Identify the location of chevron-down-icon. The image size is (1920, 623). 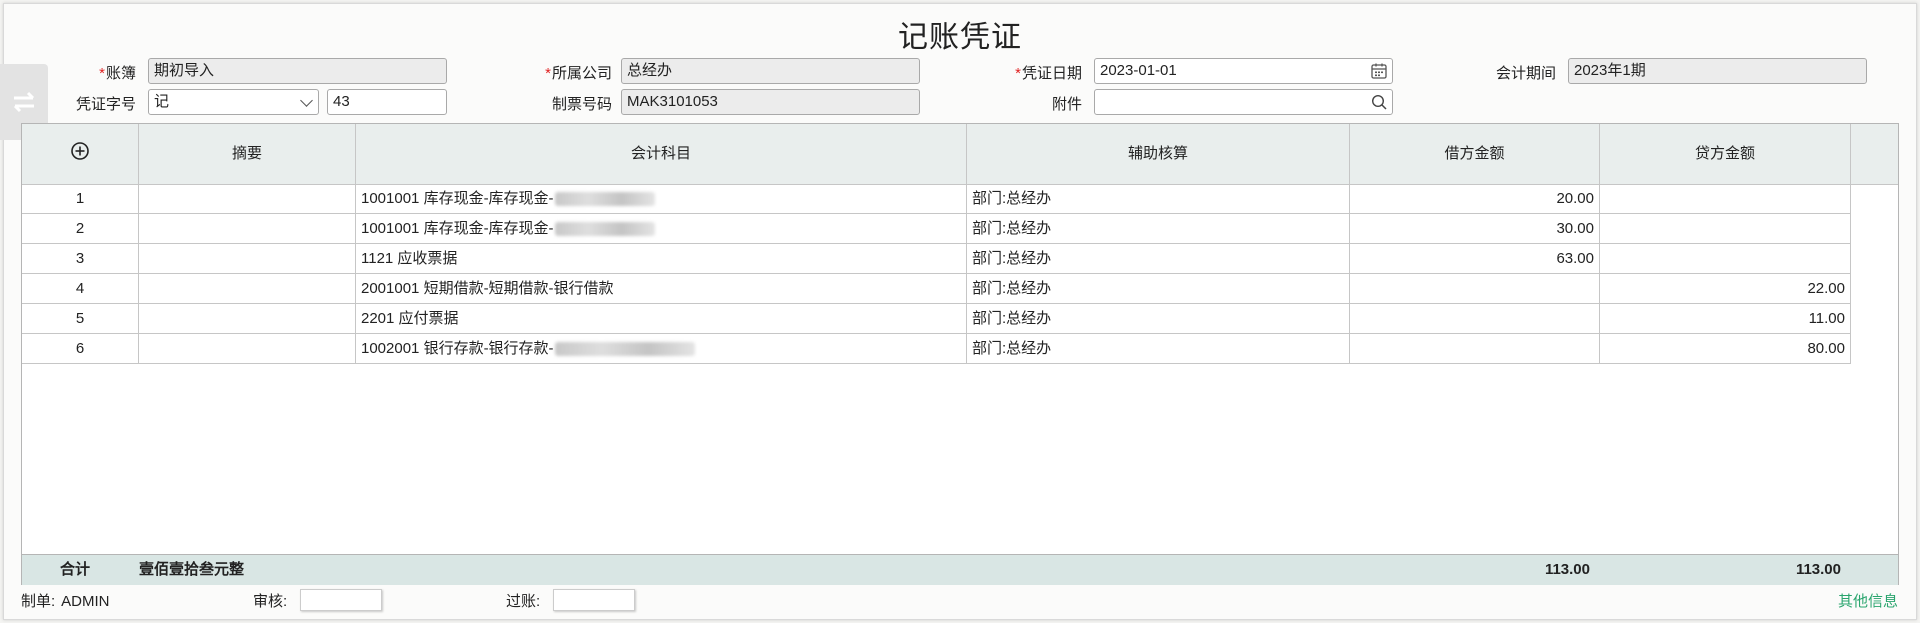
(306, 100).